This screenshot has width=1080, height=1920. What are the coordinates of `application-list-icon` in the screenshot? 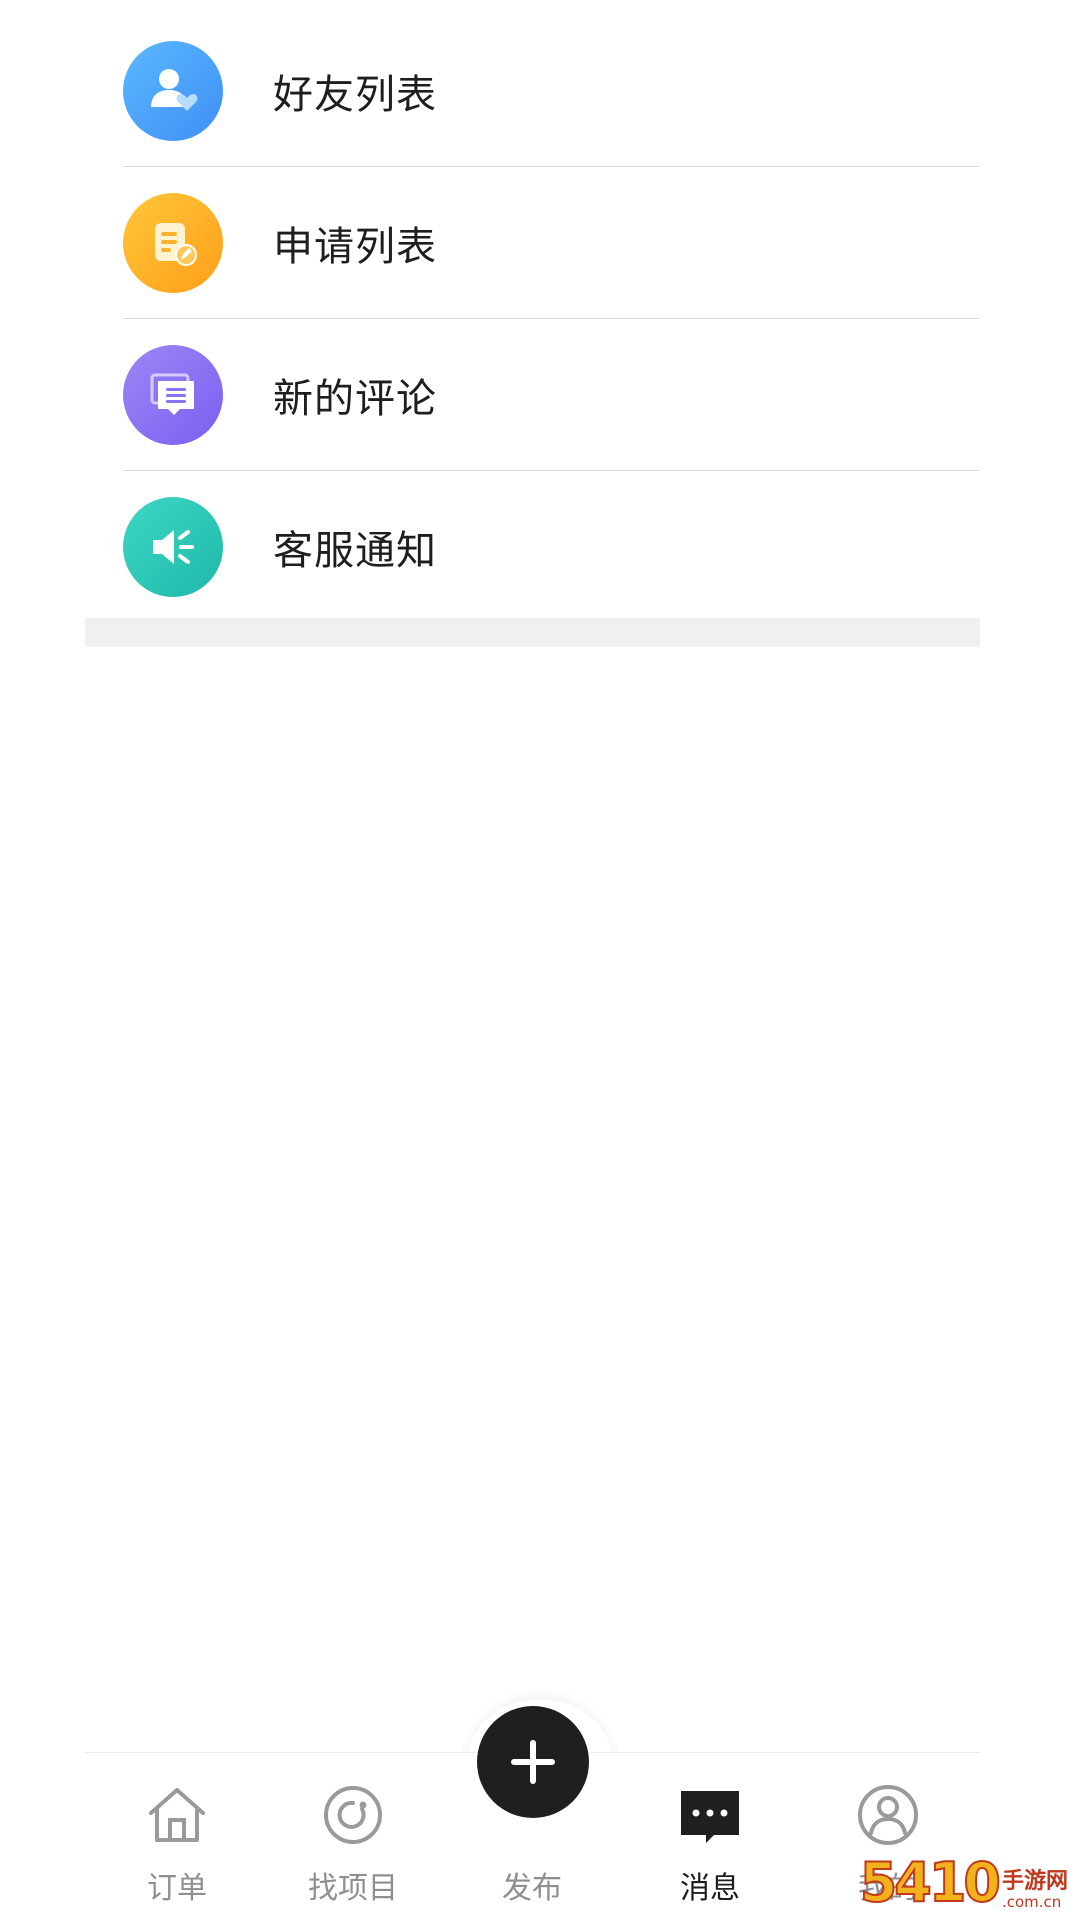 It's located at (173, 242).